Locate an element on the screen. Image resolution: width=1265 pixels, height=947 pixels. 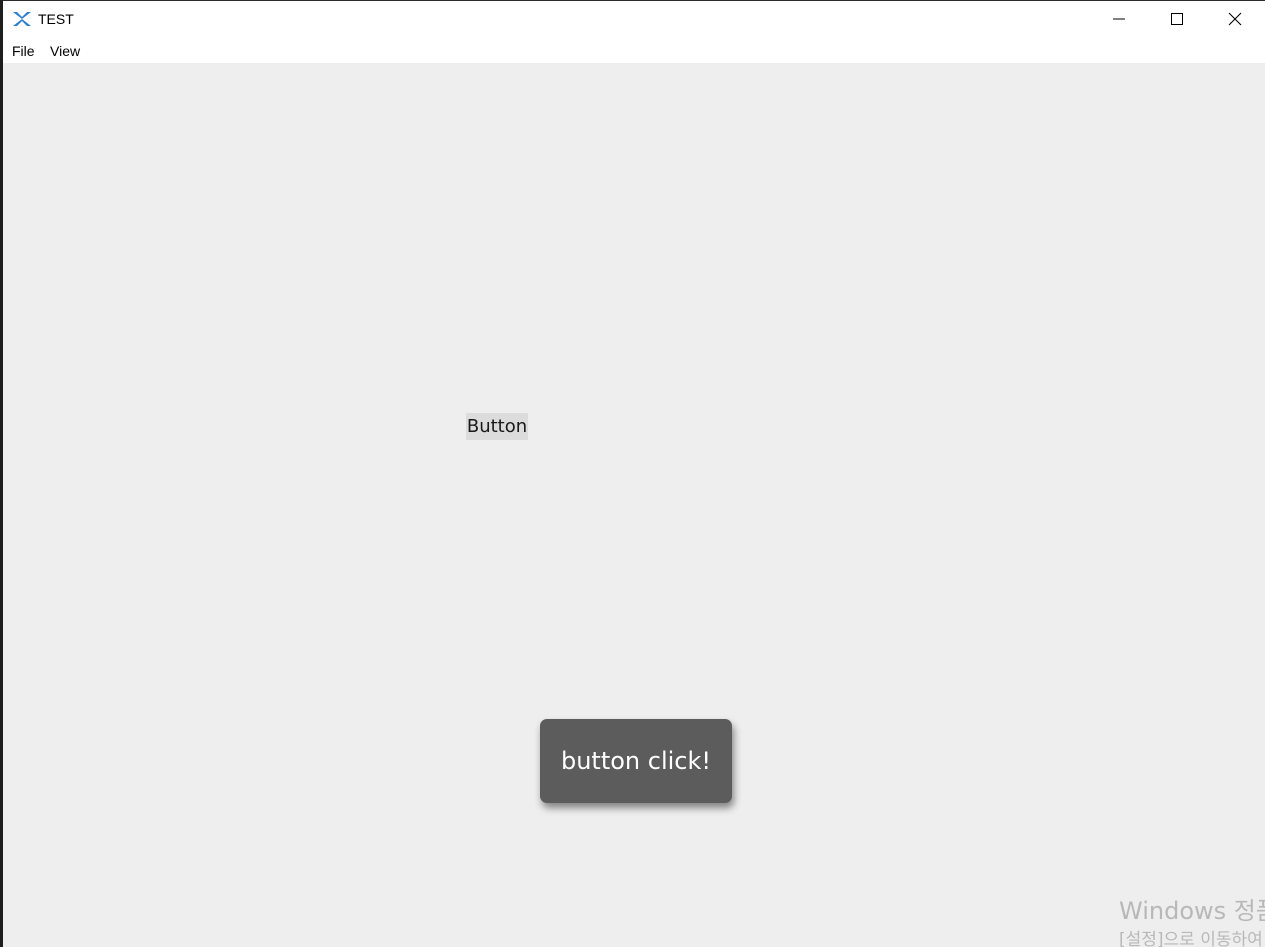
title-bar: TEST is located at coordinates (634, 19).